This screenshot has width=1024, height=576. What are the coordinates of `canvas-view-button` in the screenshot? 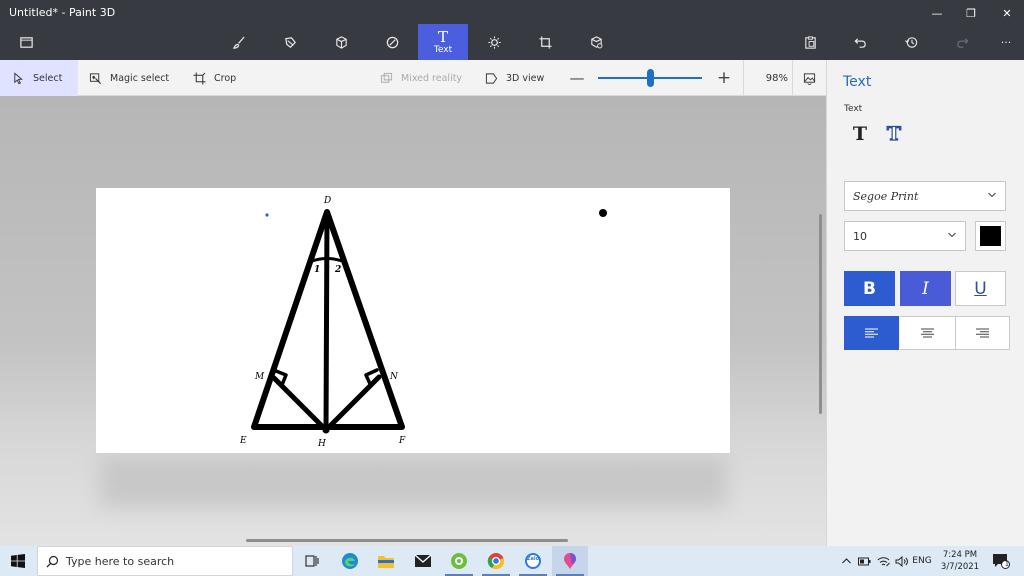 It's located at (809, 78).